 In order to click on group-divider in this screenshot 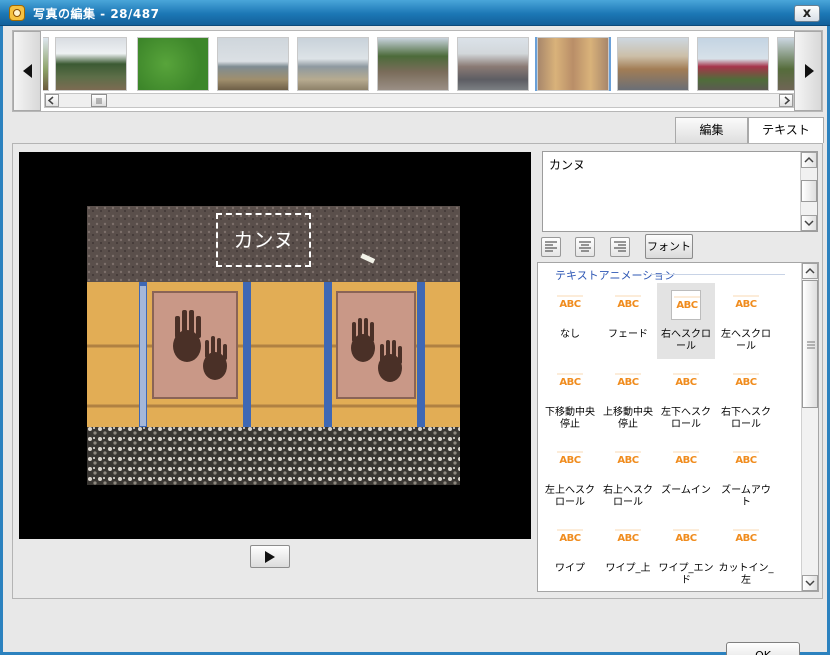, I will do `click(717, 274)`.